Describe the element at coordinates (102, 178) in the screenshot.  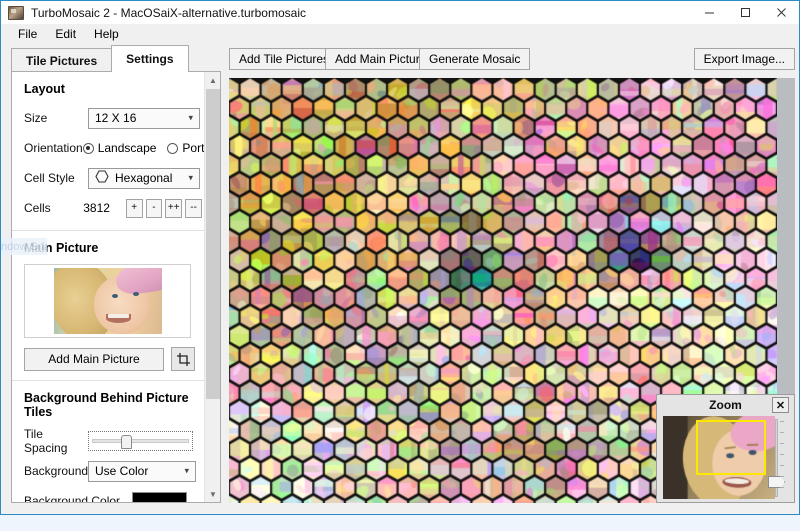
I see `hexagon-icon` at that location.